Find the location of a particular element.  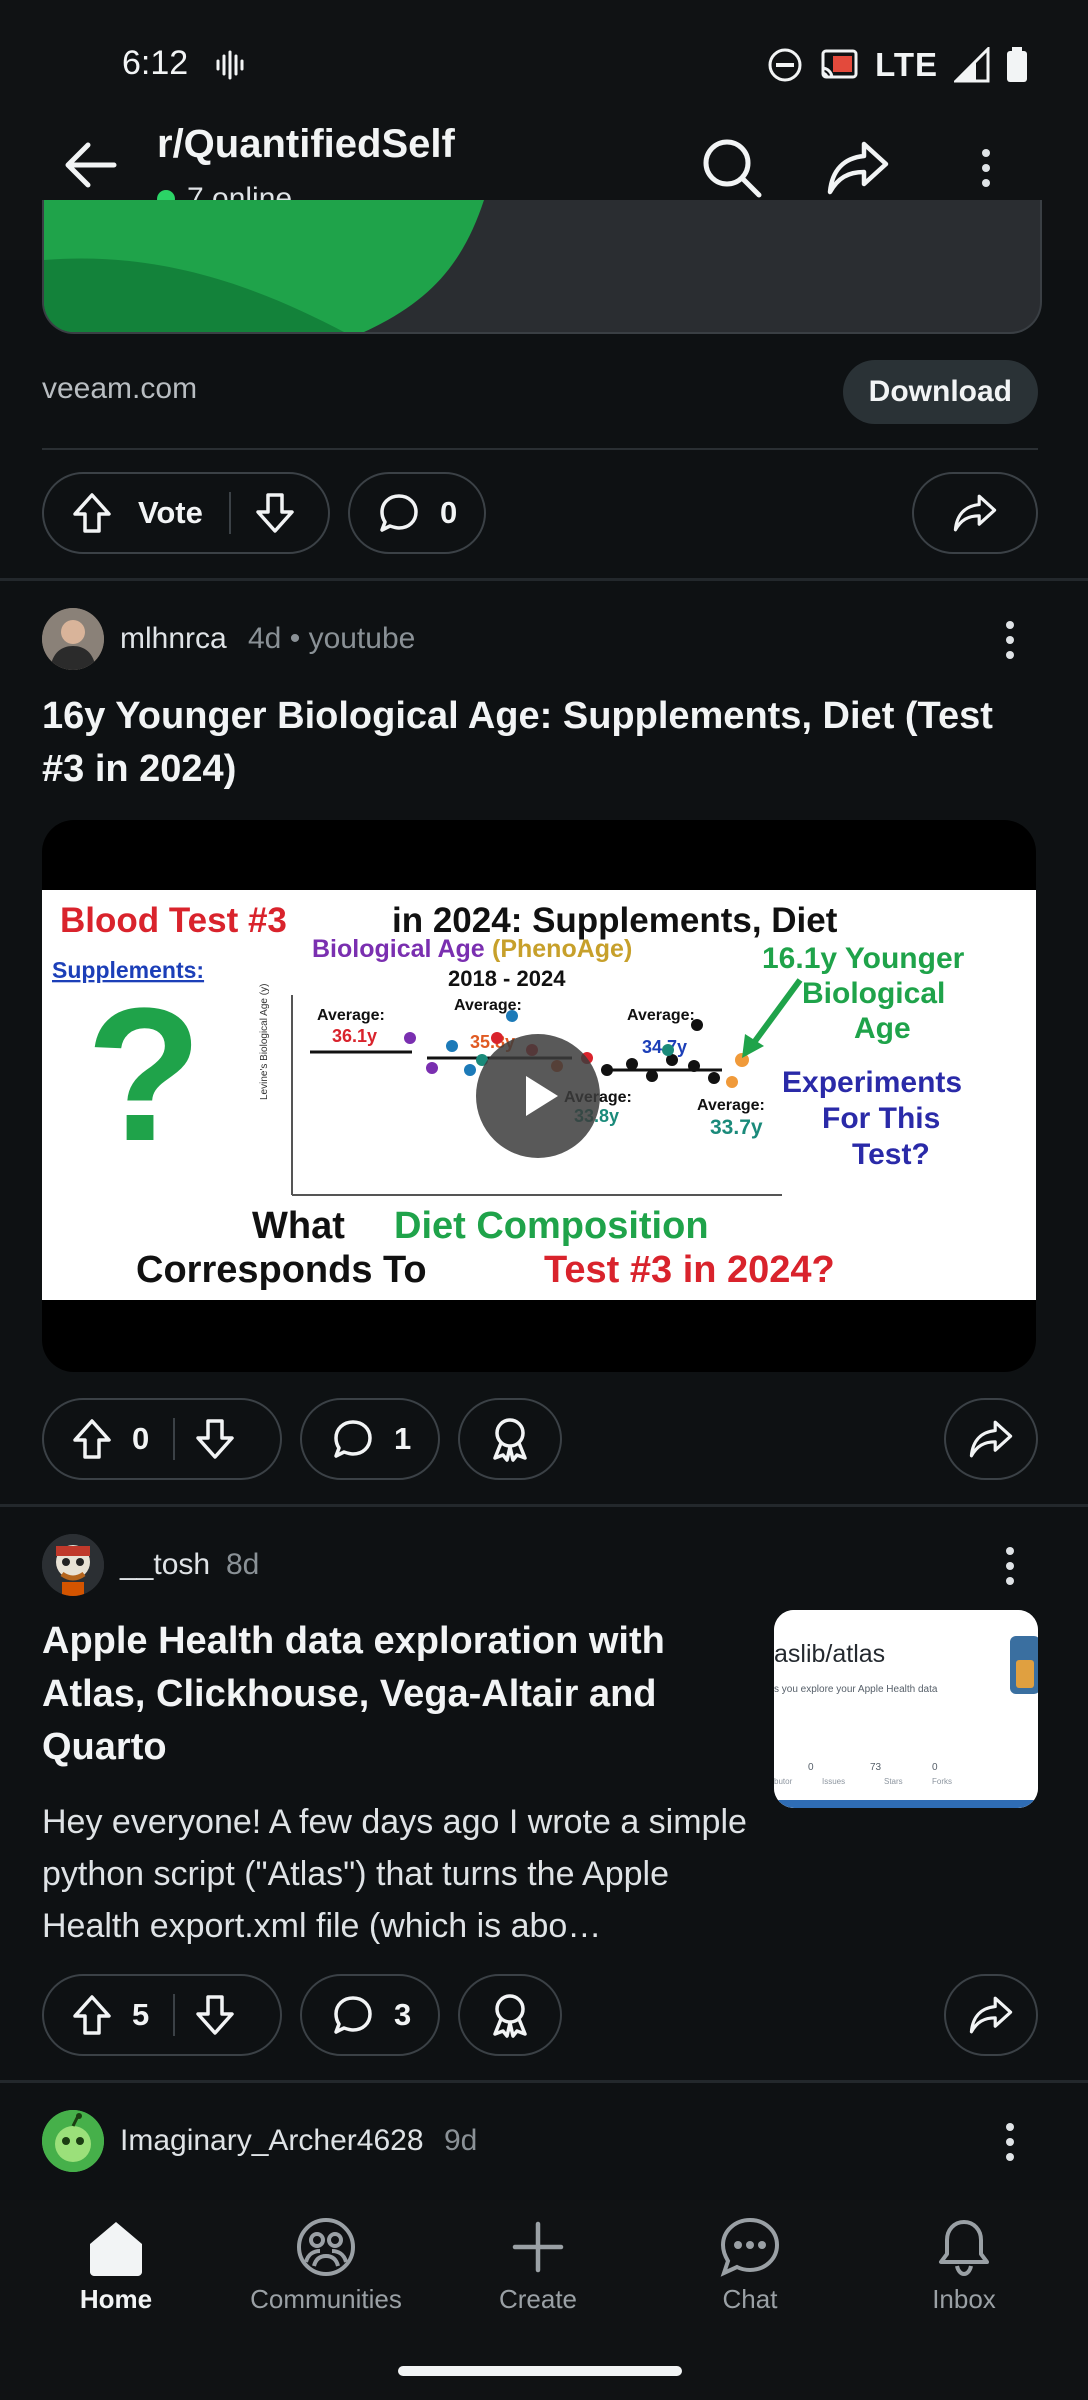

nav-label: Home is located at coordinates (116, 2299).